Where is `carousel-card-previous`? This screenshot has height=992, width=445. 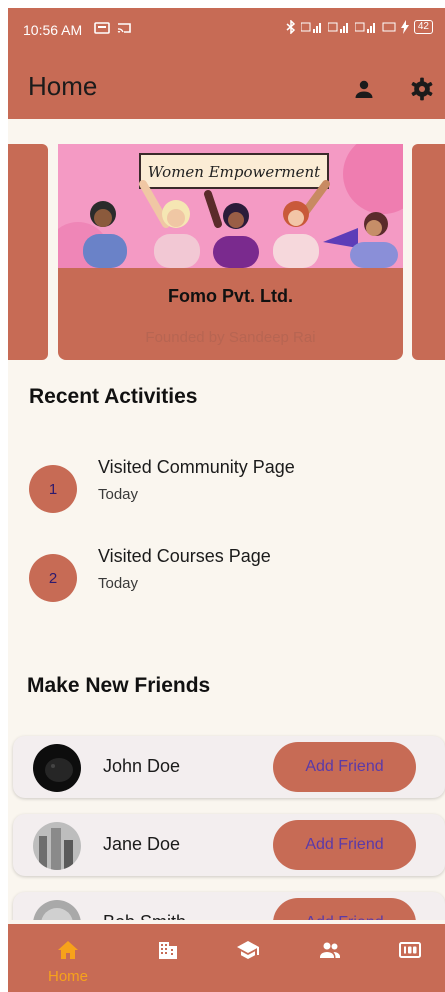
carousel-card-previous is located at coordinates (28, 252).